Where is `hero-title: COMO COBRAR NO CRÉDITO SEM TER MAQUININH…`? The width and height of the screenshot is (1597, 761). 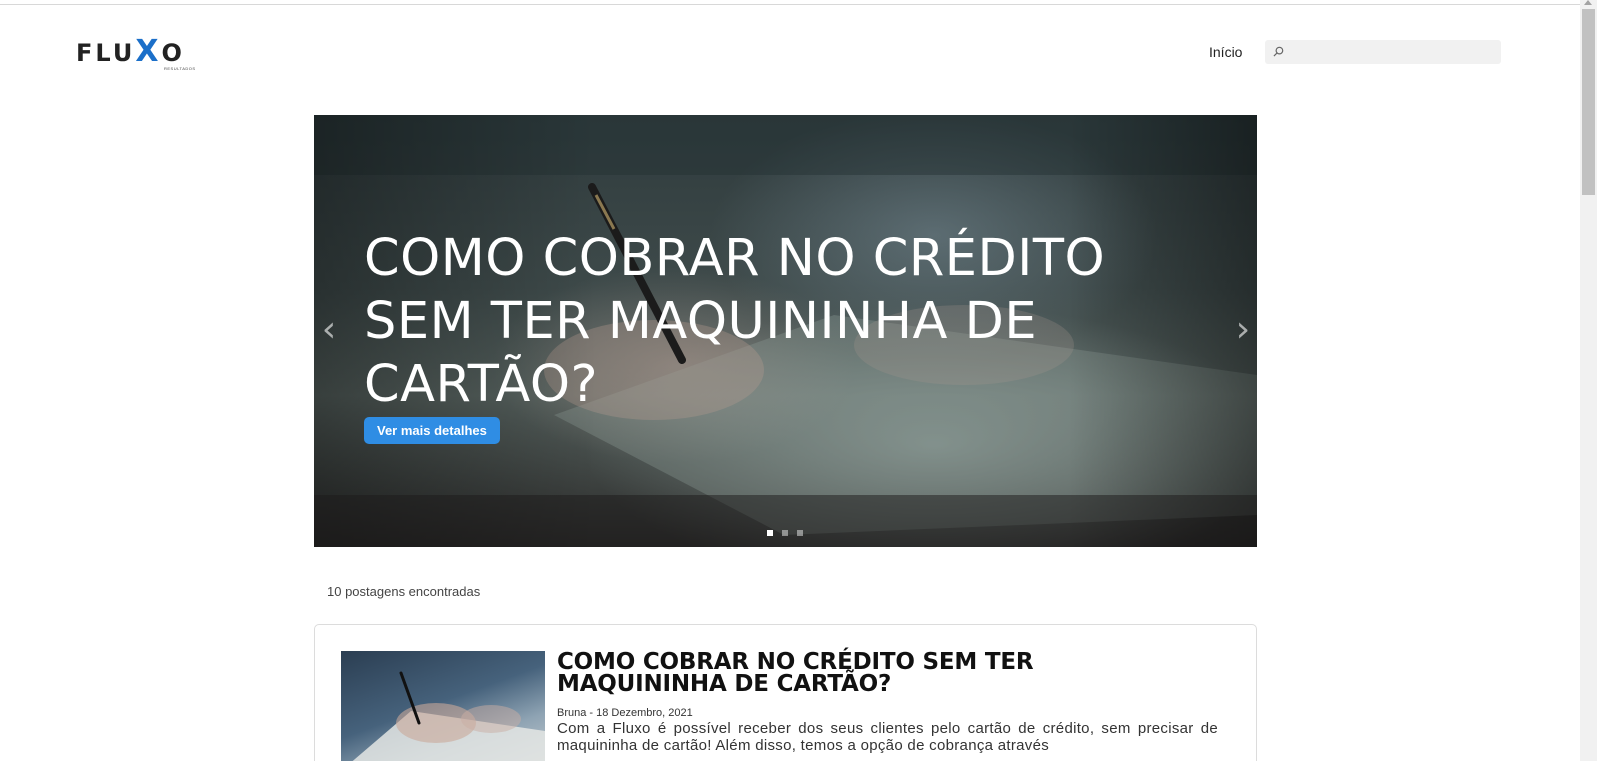
hero-title: COMO COBRAR NO CRÉDITO SEM TER MAQUININH… is located at coordinates (735, 321).